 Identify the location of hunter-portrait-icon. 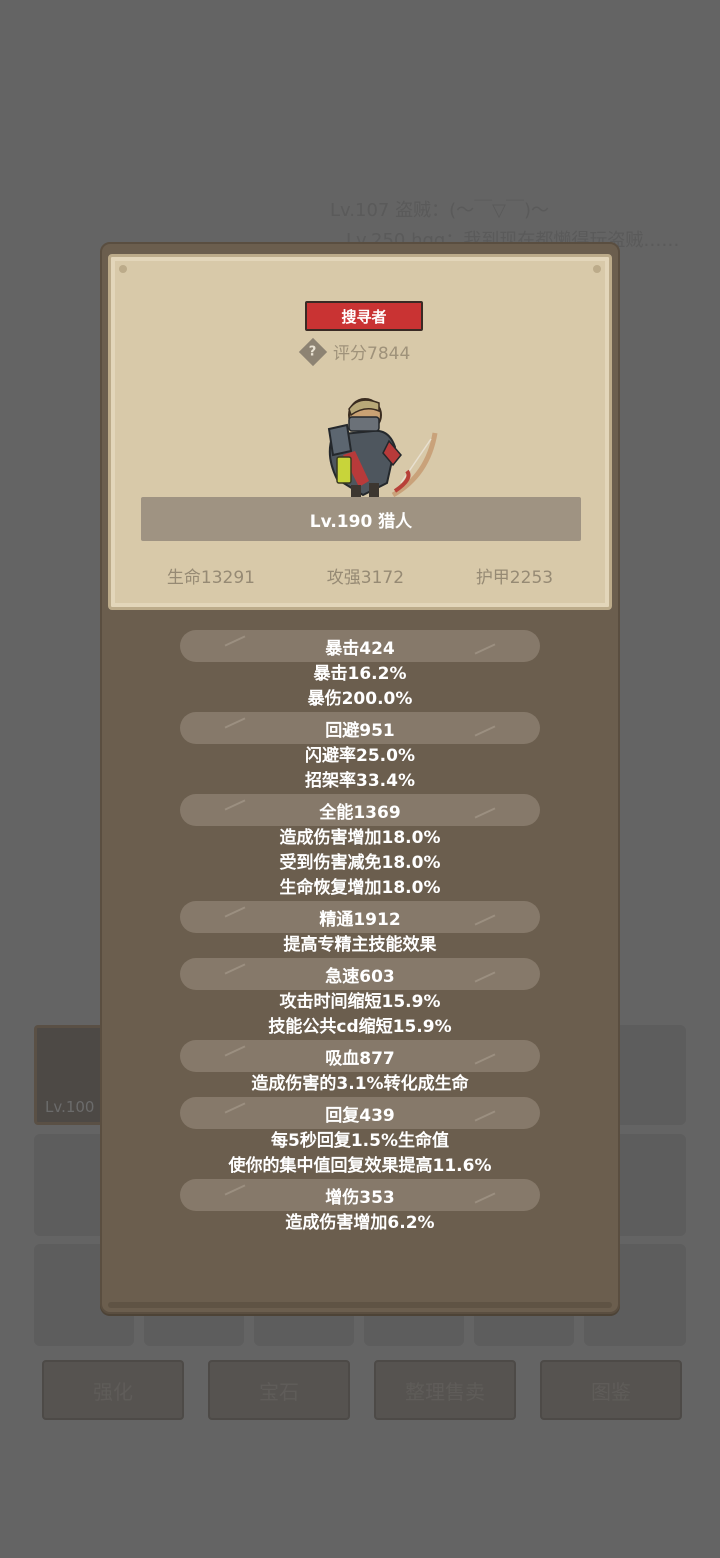
(382, 448).